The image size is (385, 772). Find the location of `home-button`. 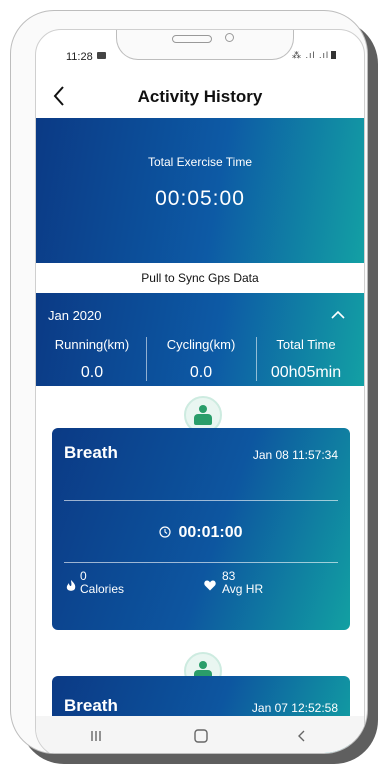

home-button is located at coordinates (201, 737).